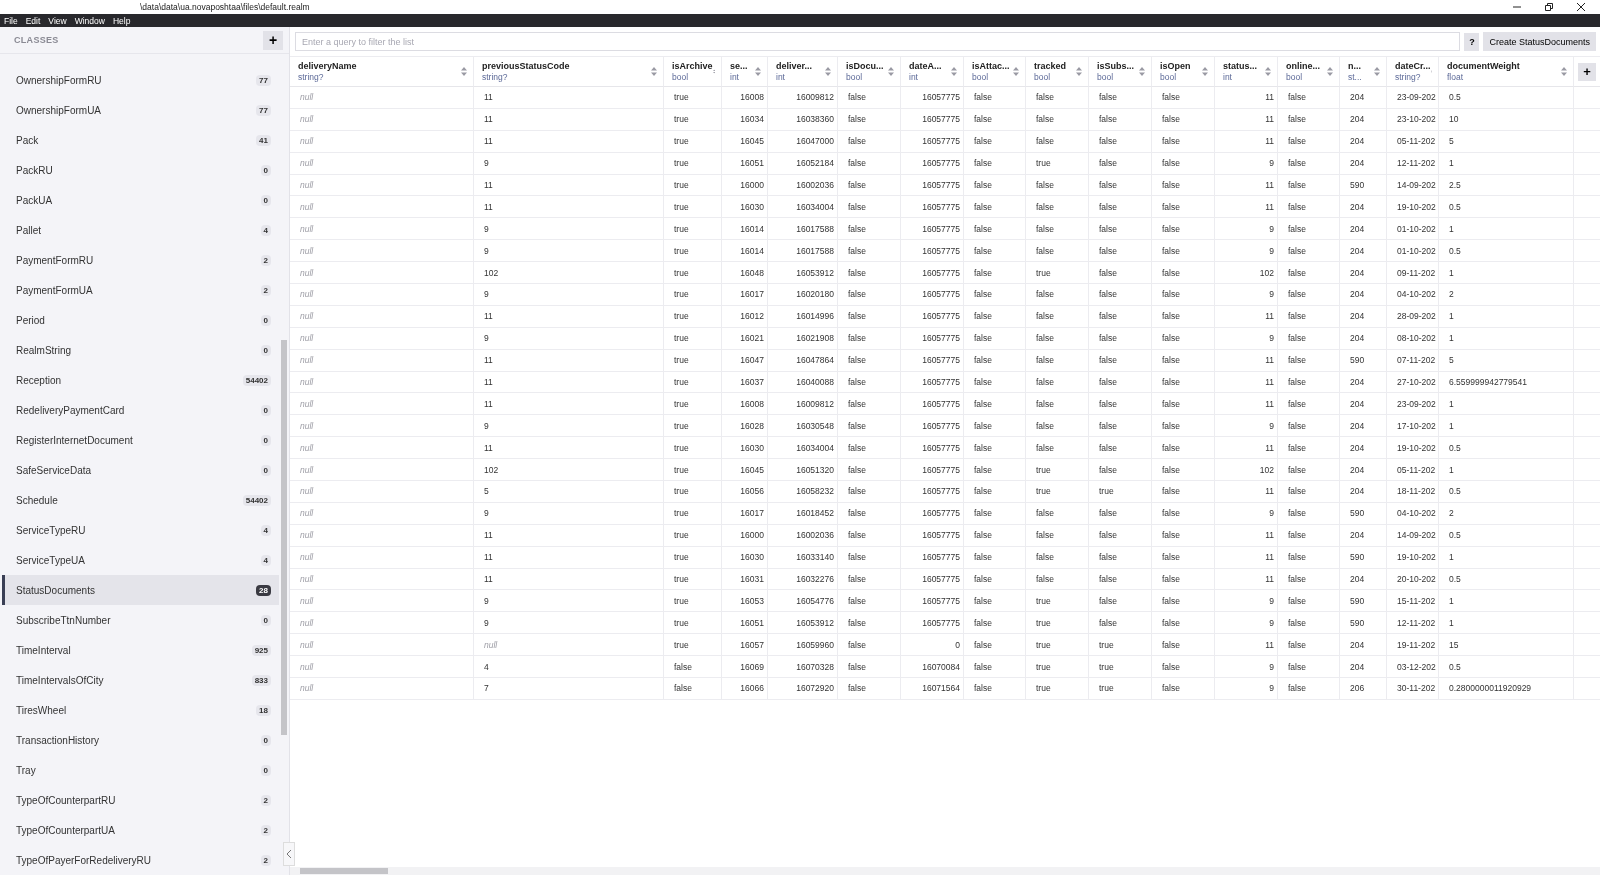 The width and height of the screenshot is (1600, 875). Describe the element at coordinates (140, 560) in the screenshot. I see `class-list-item: ServiceTypeUA 4` at that location.